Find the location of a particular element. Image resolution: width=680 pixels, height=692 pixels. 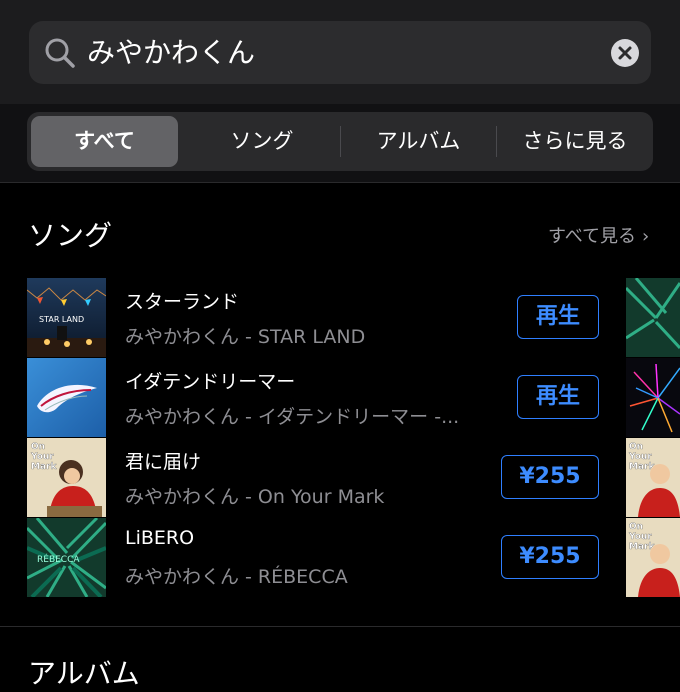

segmented-control: すべて ソング アルバム さらに見る is located at coordinates (340, 141).